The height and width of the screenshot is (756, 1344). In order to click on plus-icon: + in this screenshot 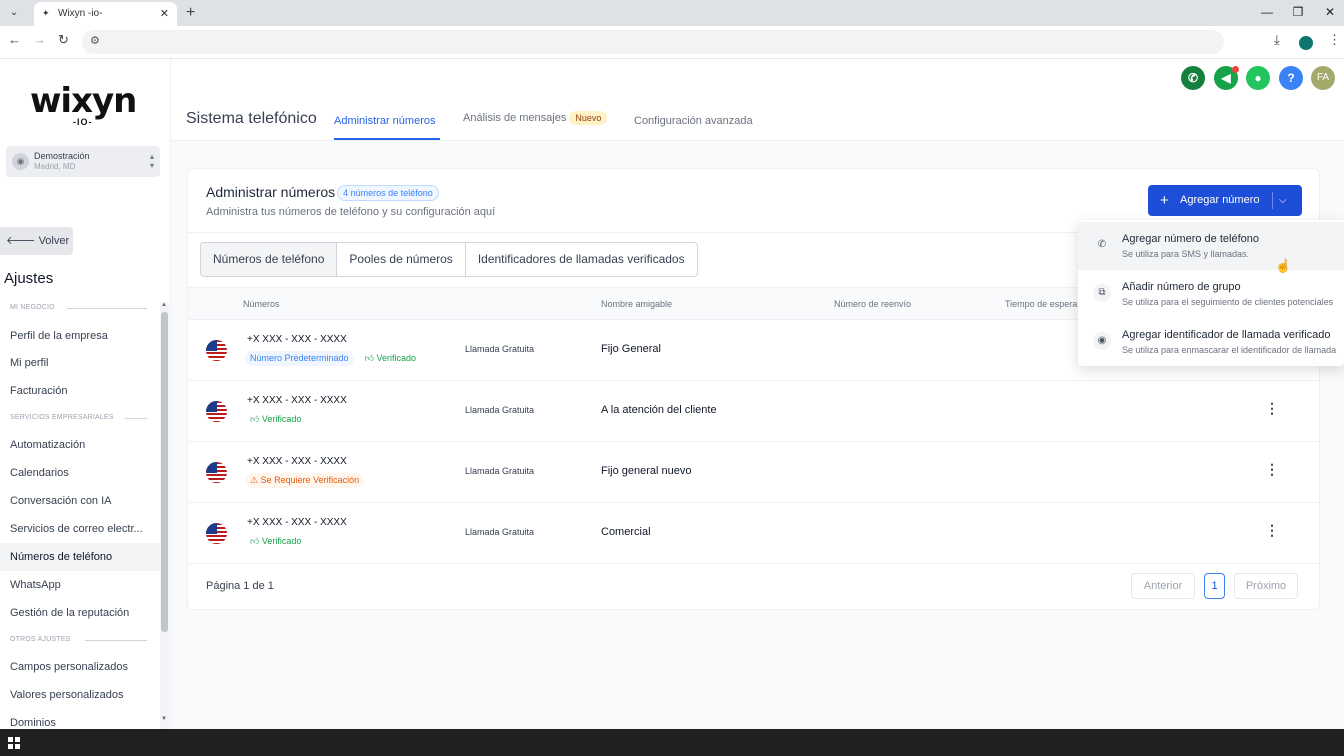, I will do `click(1164, 200)`.